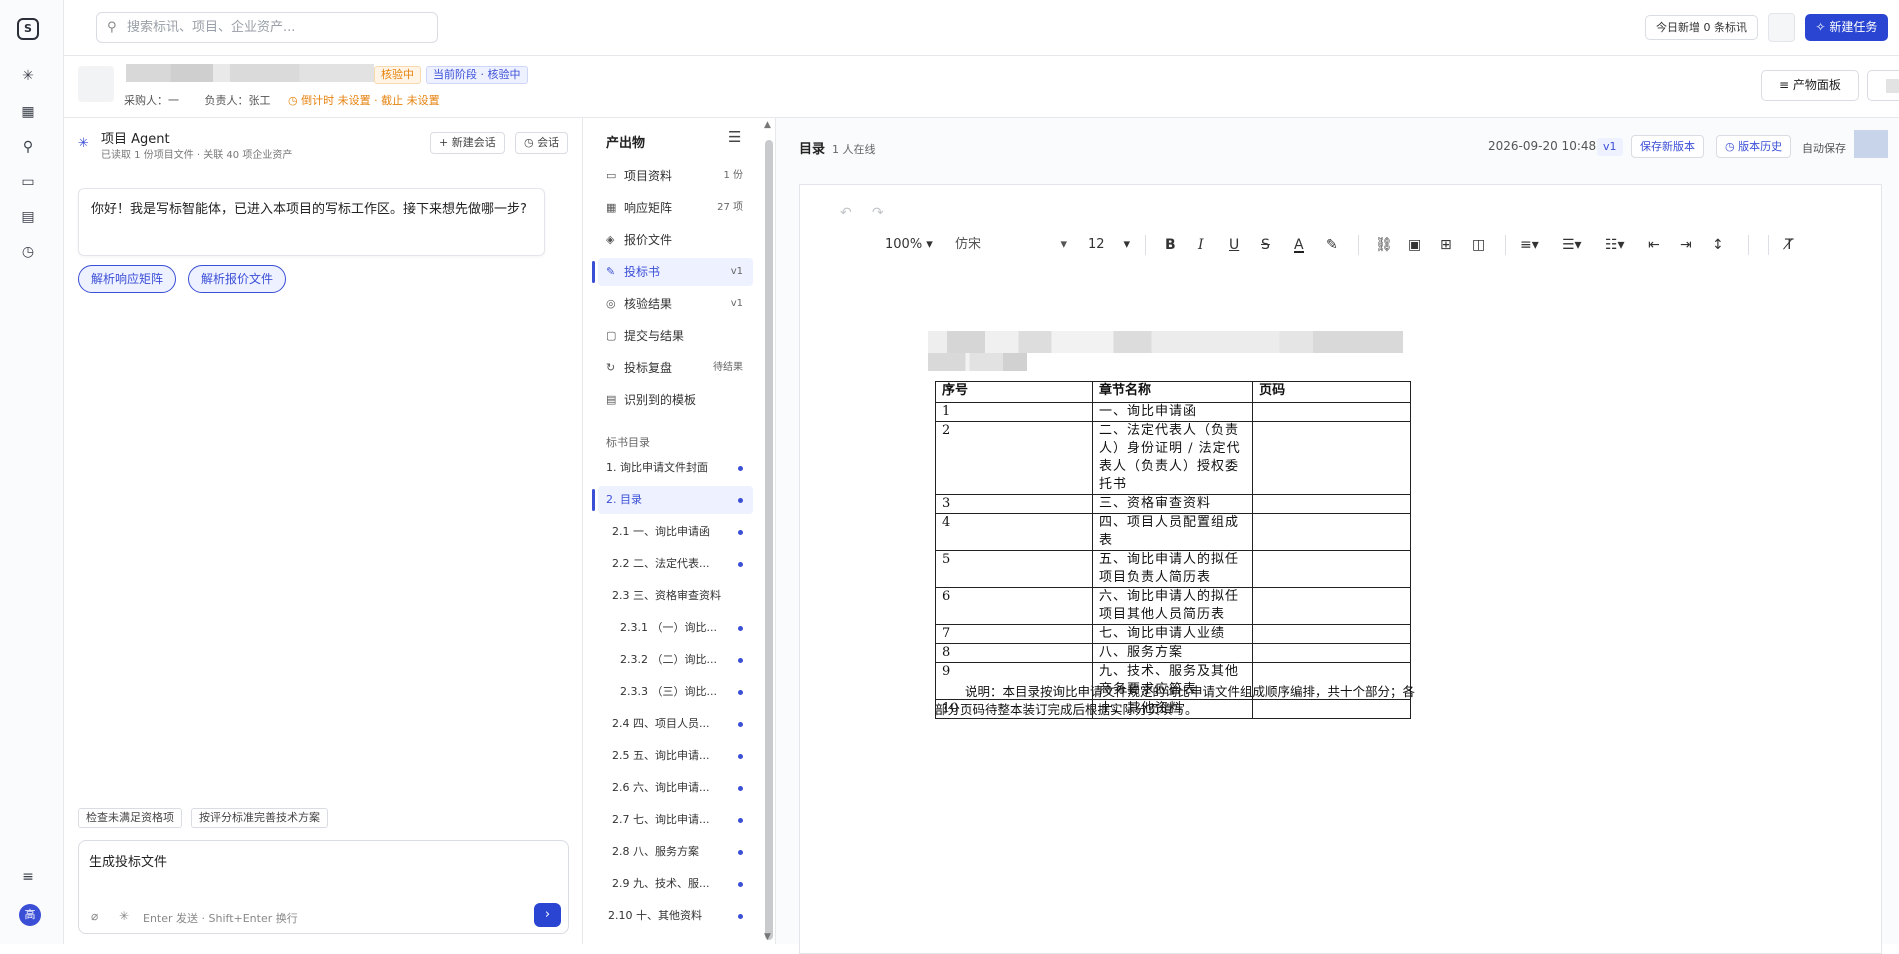 The width and height of the screenshot is (1899, 954). I want to click on table-row: 5 五、询比申请人的拟任项目负责人简历表, so click(1173, 569).